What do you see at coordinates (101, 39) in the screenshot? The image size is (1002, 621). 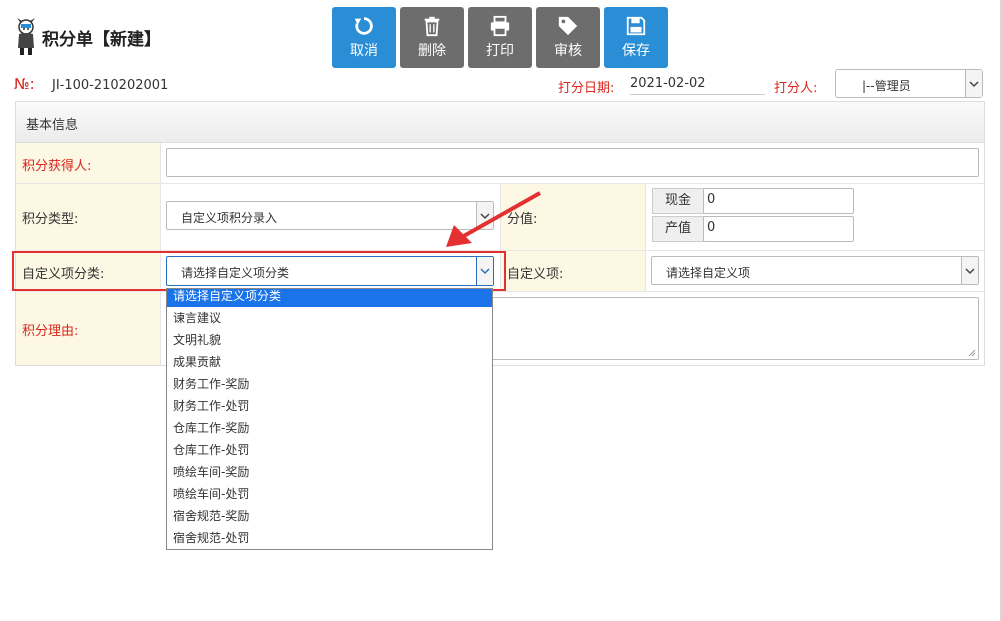 I see `page-title: 积分单【新建】` at bounding box center [101, 39].